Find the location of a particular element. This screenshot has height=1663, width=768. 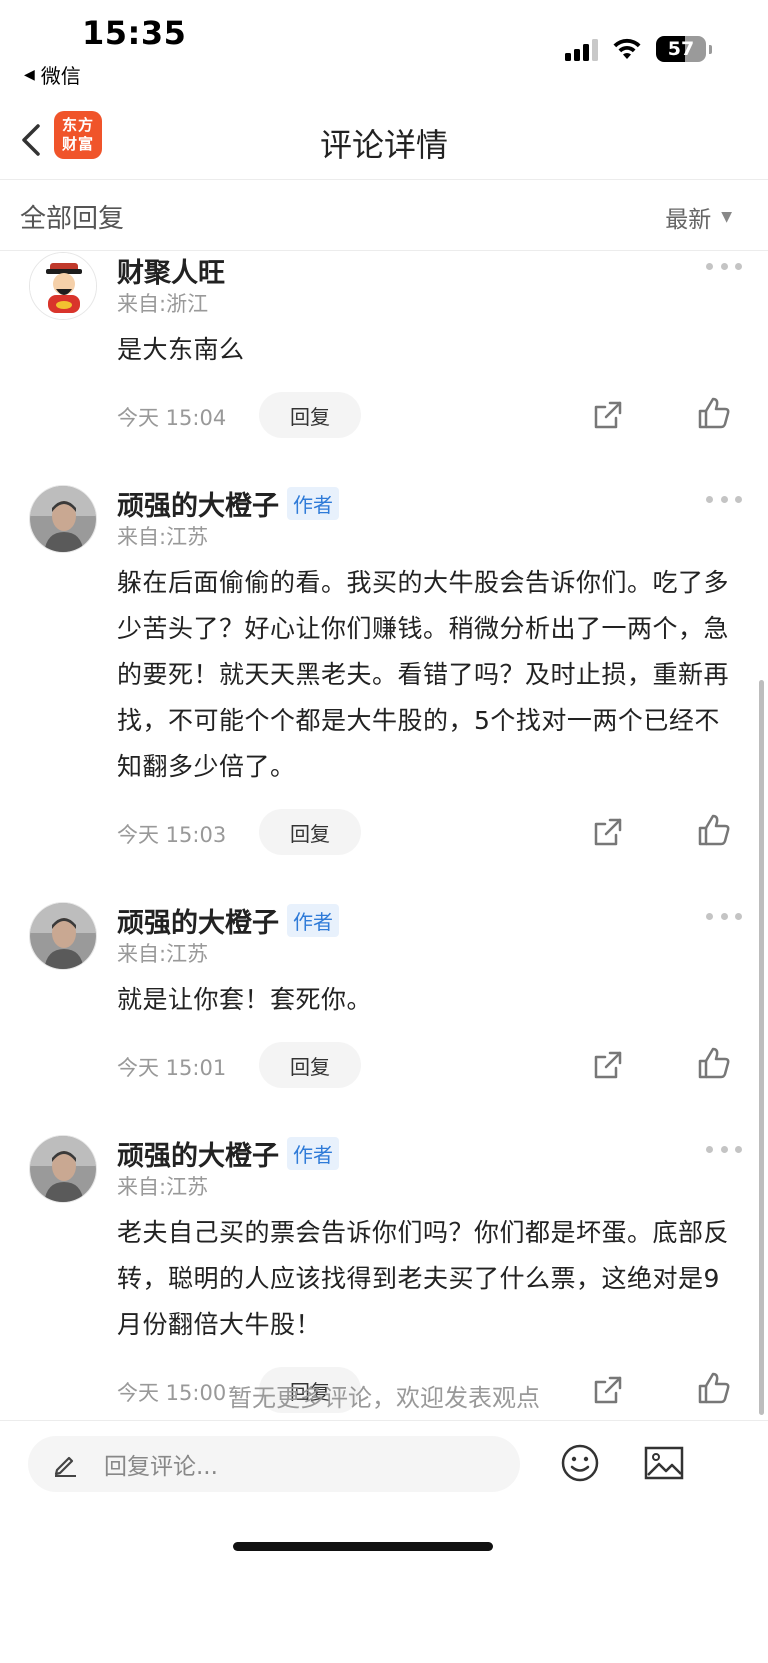

page-title: 评论详情 is located at coordinates (383, 145).